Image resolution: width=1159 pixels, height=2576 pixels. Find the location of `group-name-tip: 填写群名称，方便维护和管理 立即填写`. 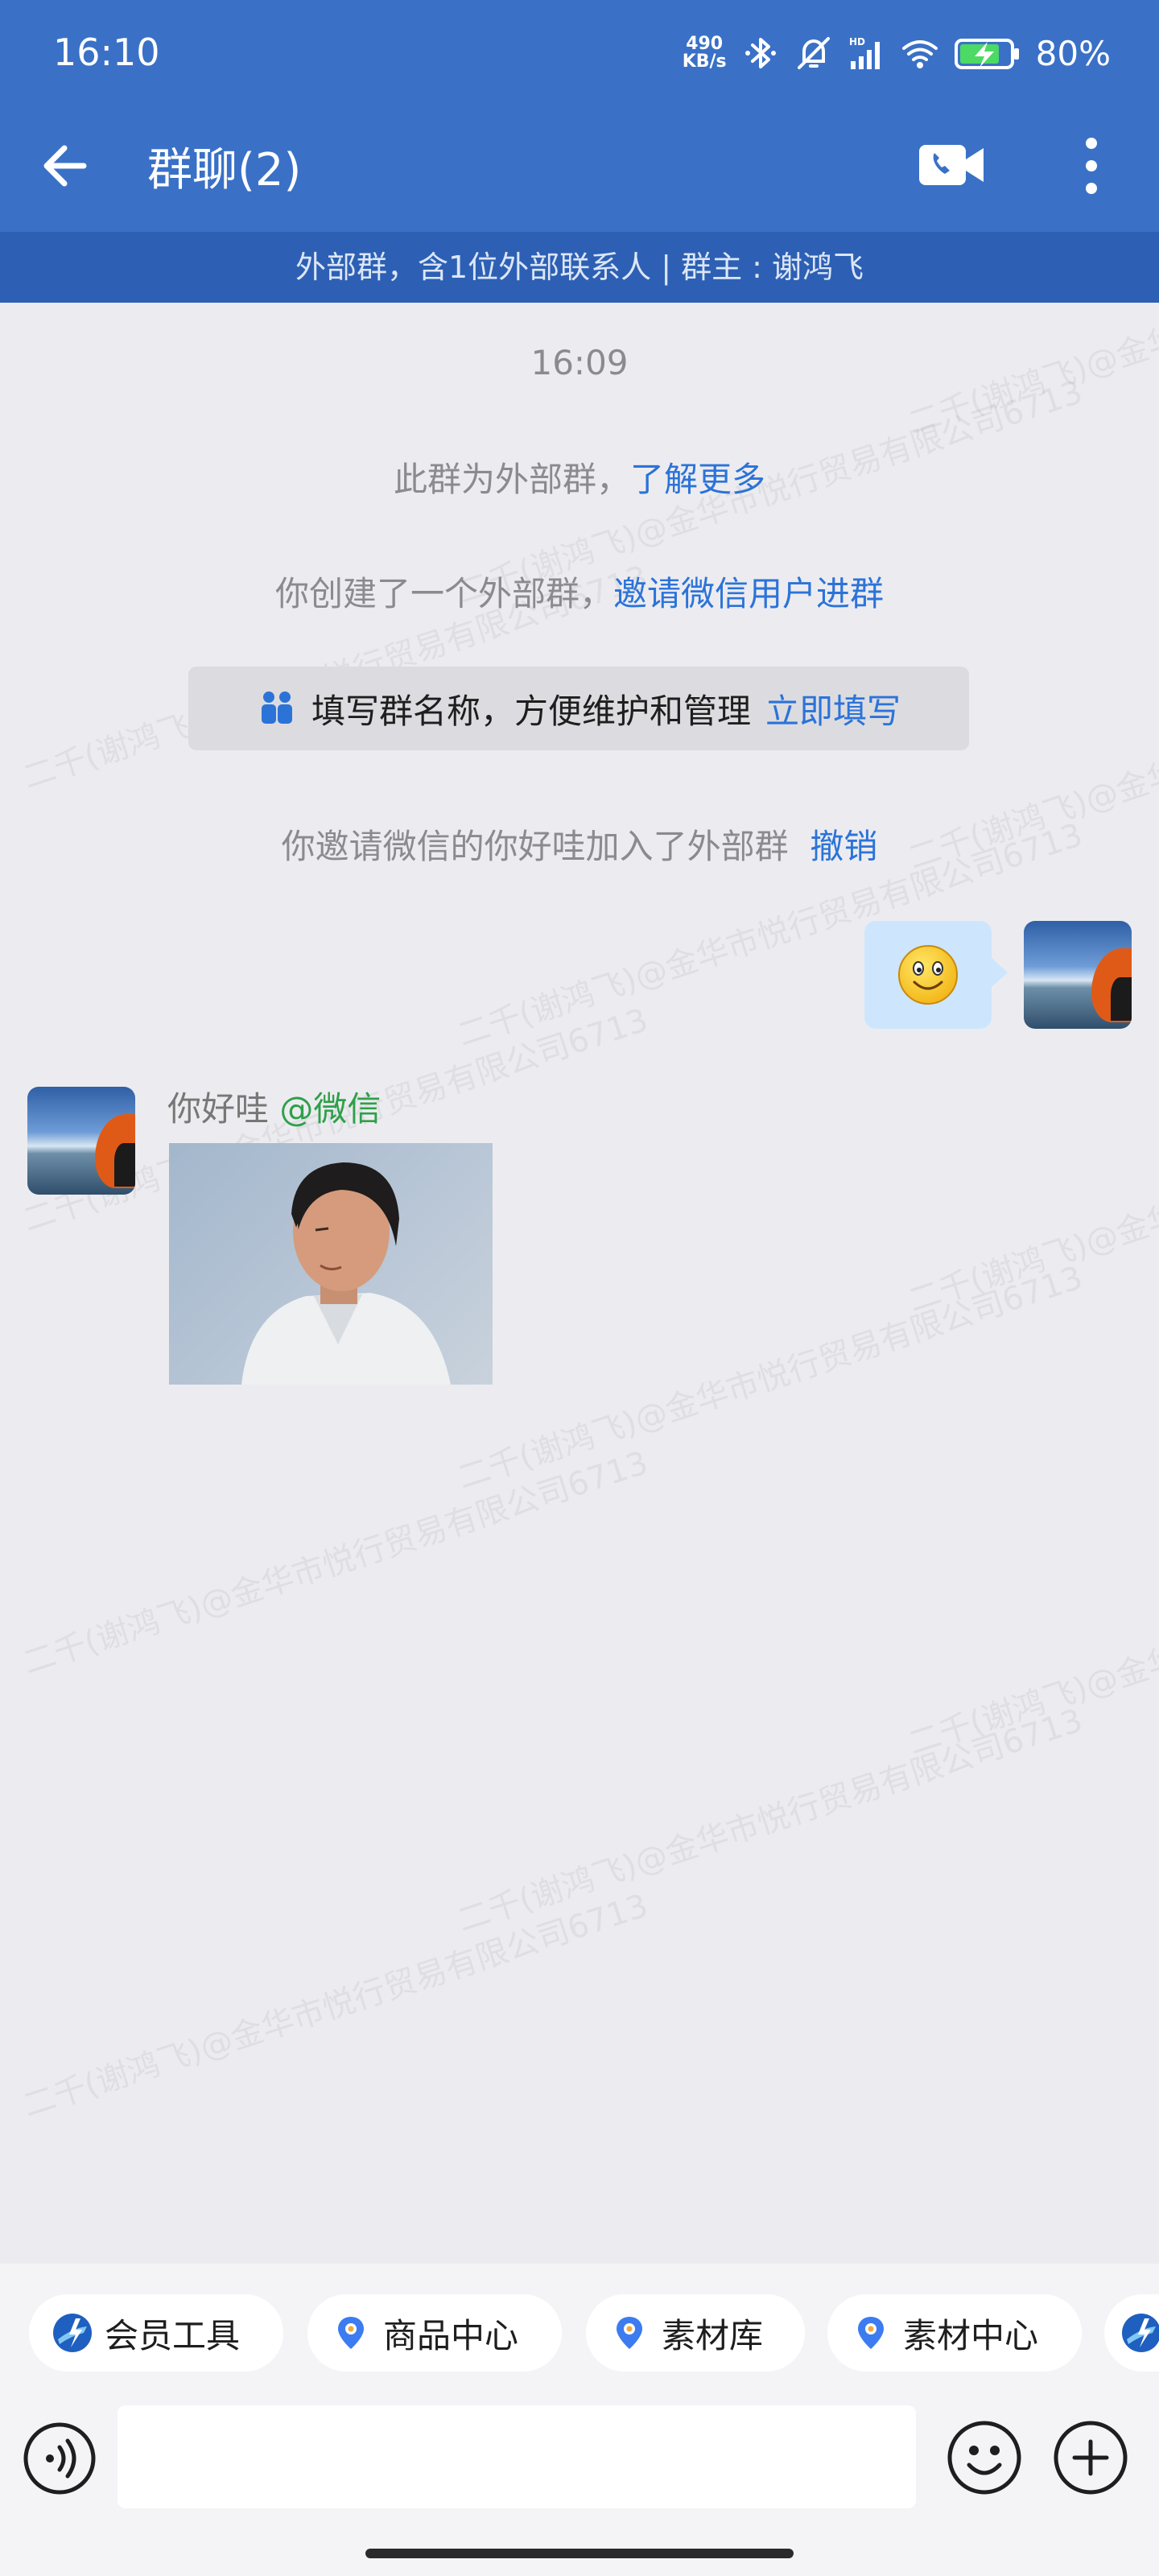

group-name-tip: 填写群名称，方便维护和管理 立即填写 is located at coordinates (578, 708).